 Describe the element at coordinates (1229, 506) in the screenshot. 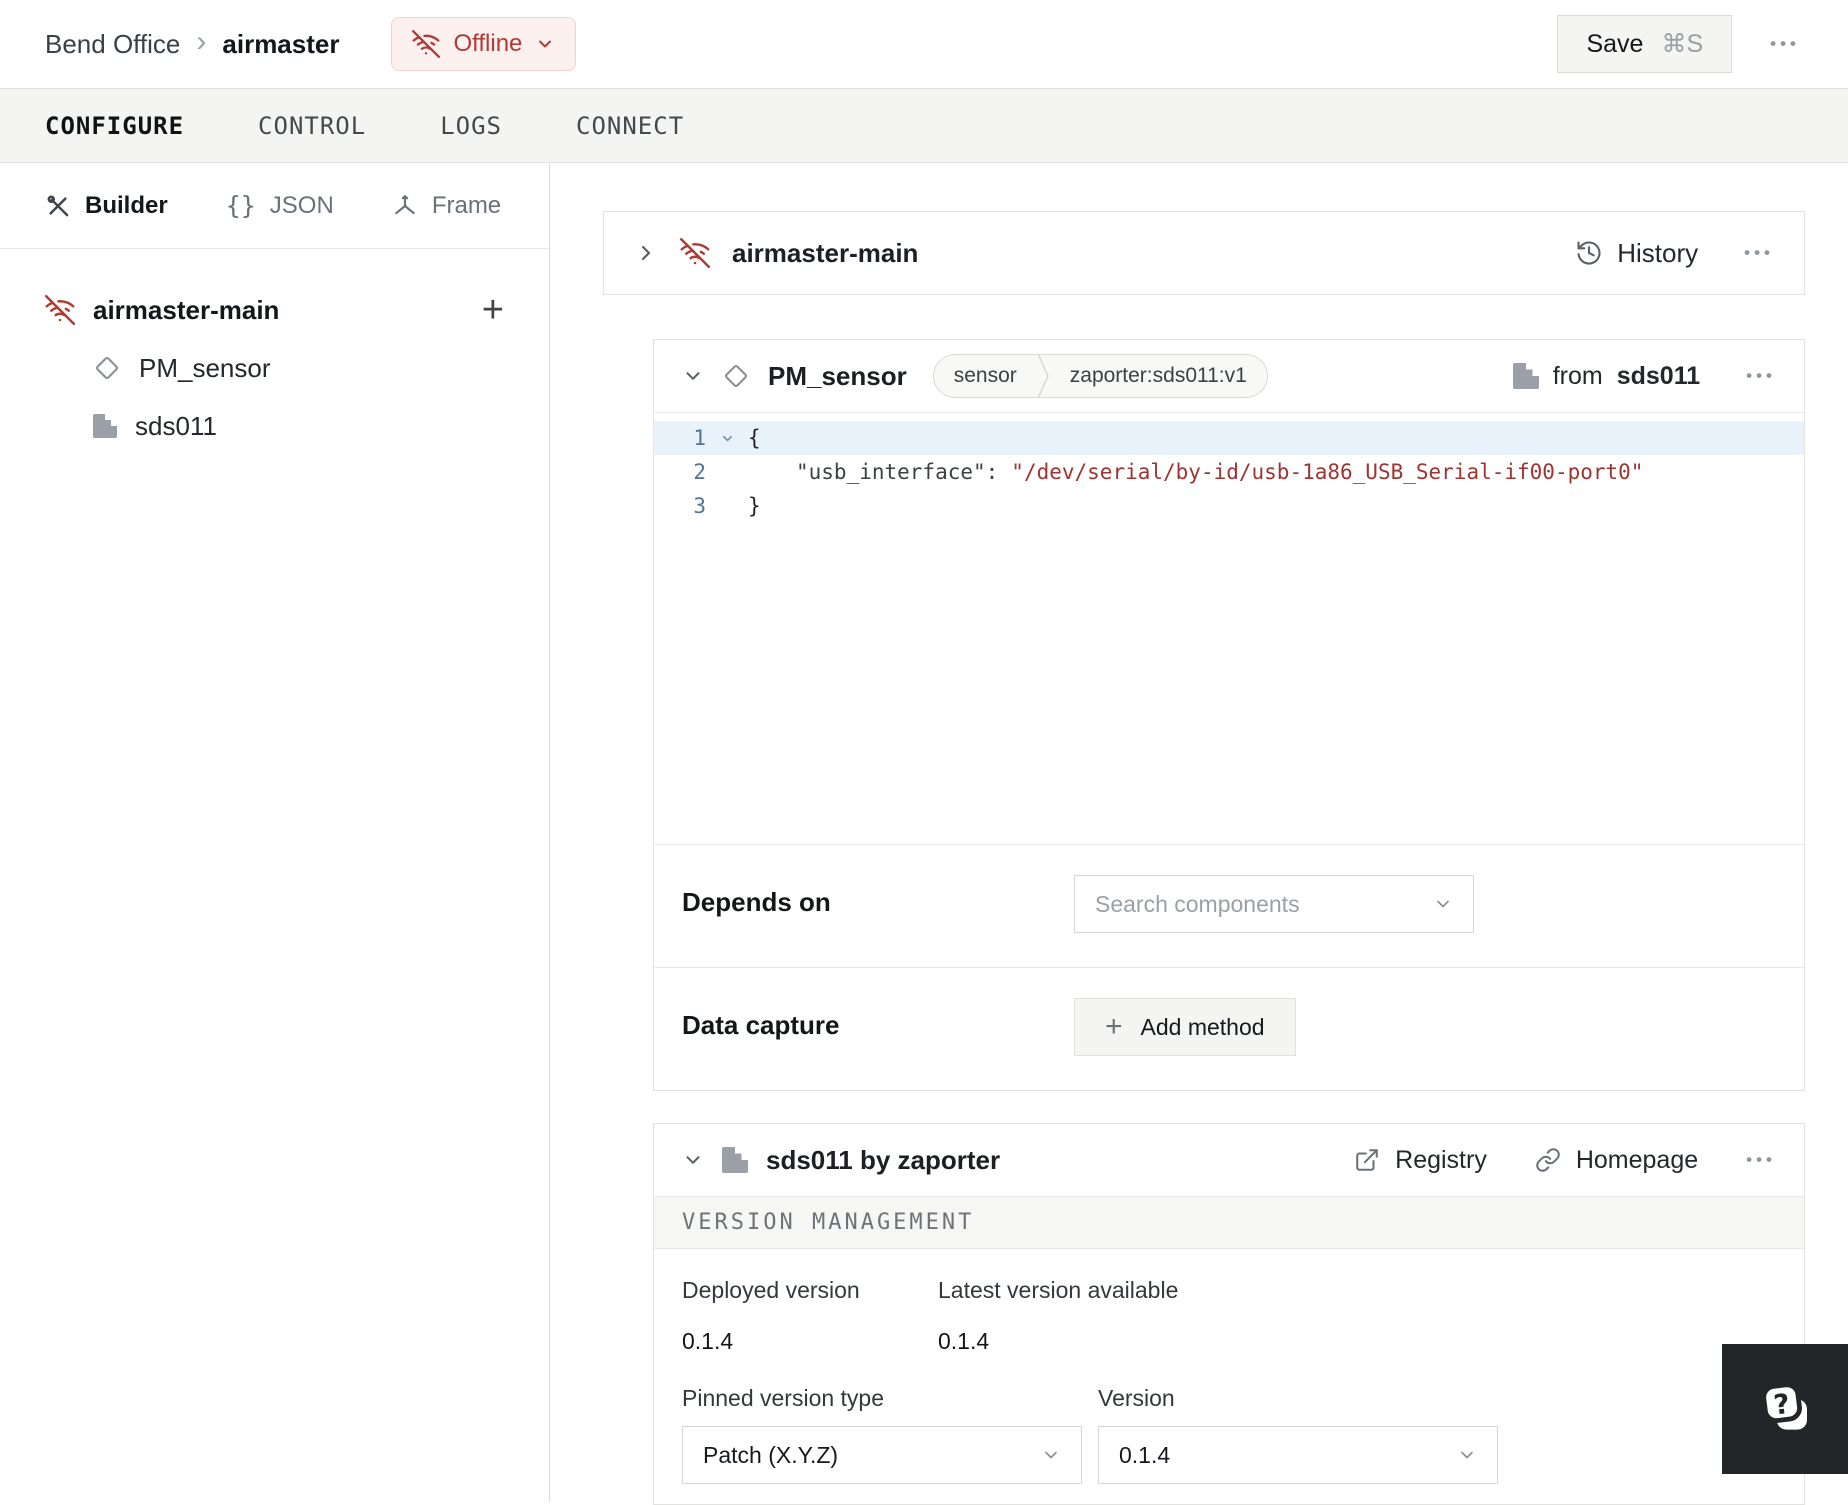

I see `code-line-3: 3 }` at that location.